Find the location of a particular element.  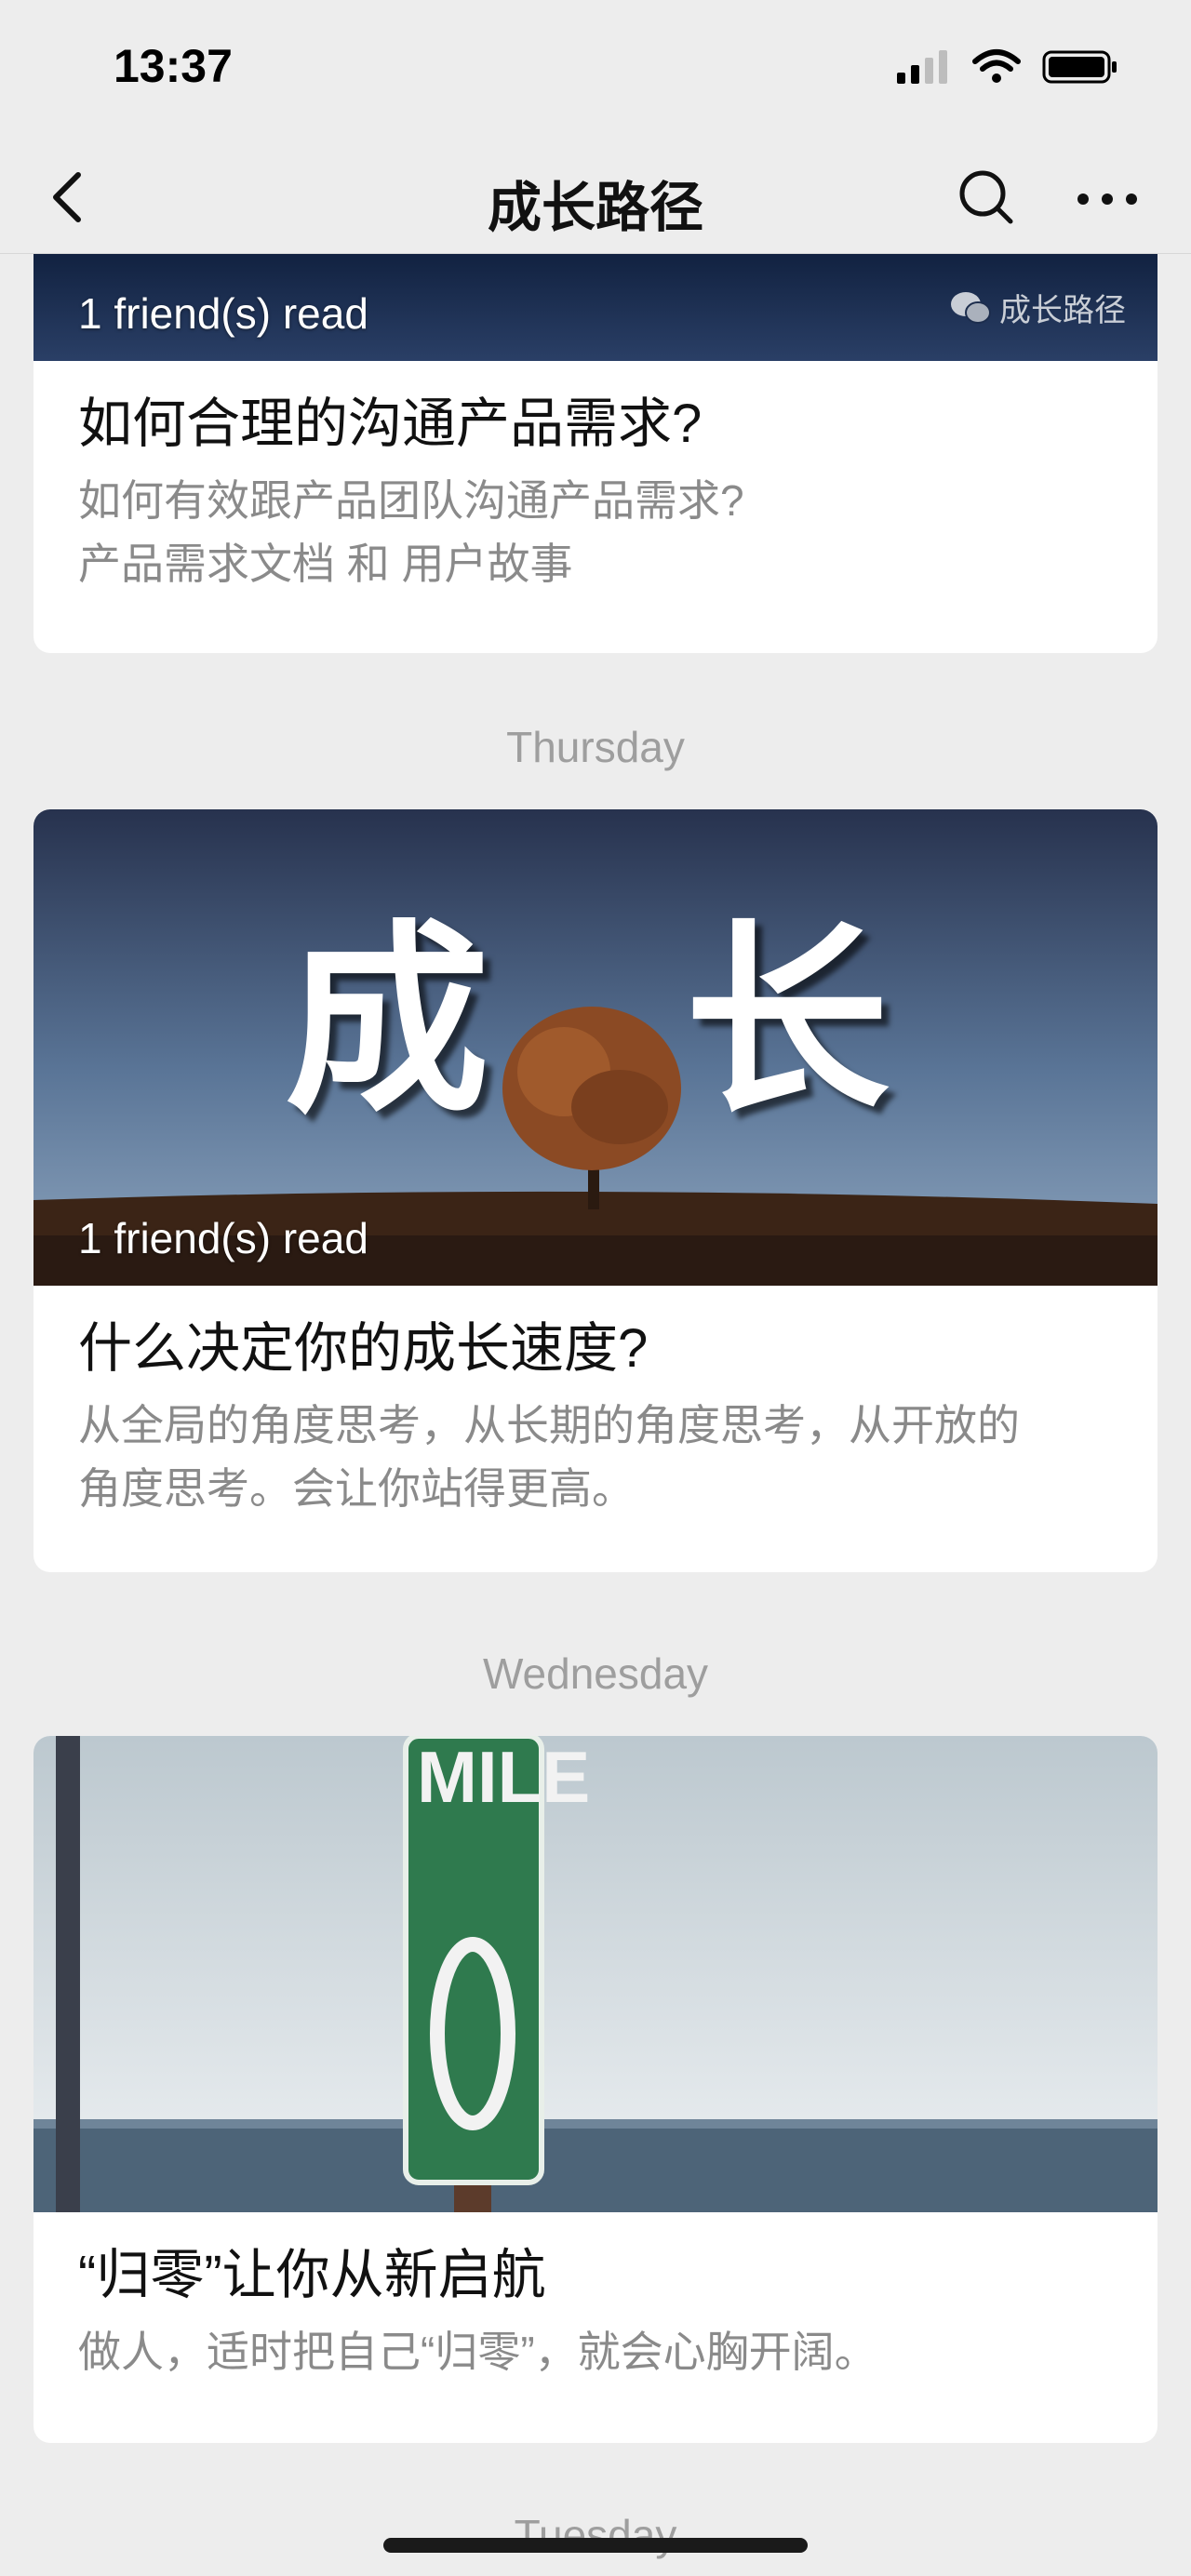

article-description: 如何有效跟产品团队沟通产品需求? 产品需求文档 和 用户故事 is located at coordinates (595, 532).